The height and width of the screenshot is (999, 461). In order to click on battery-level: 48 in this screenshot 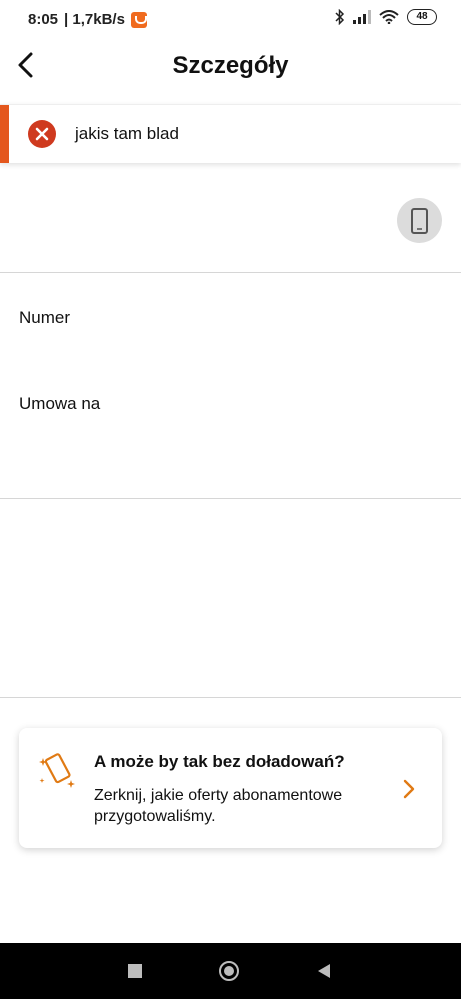, I will do `click(422, 16)`.